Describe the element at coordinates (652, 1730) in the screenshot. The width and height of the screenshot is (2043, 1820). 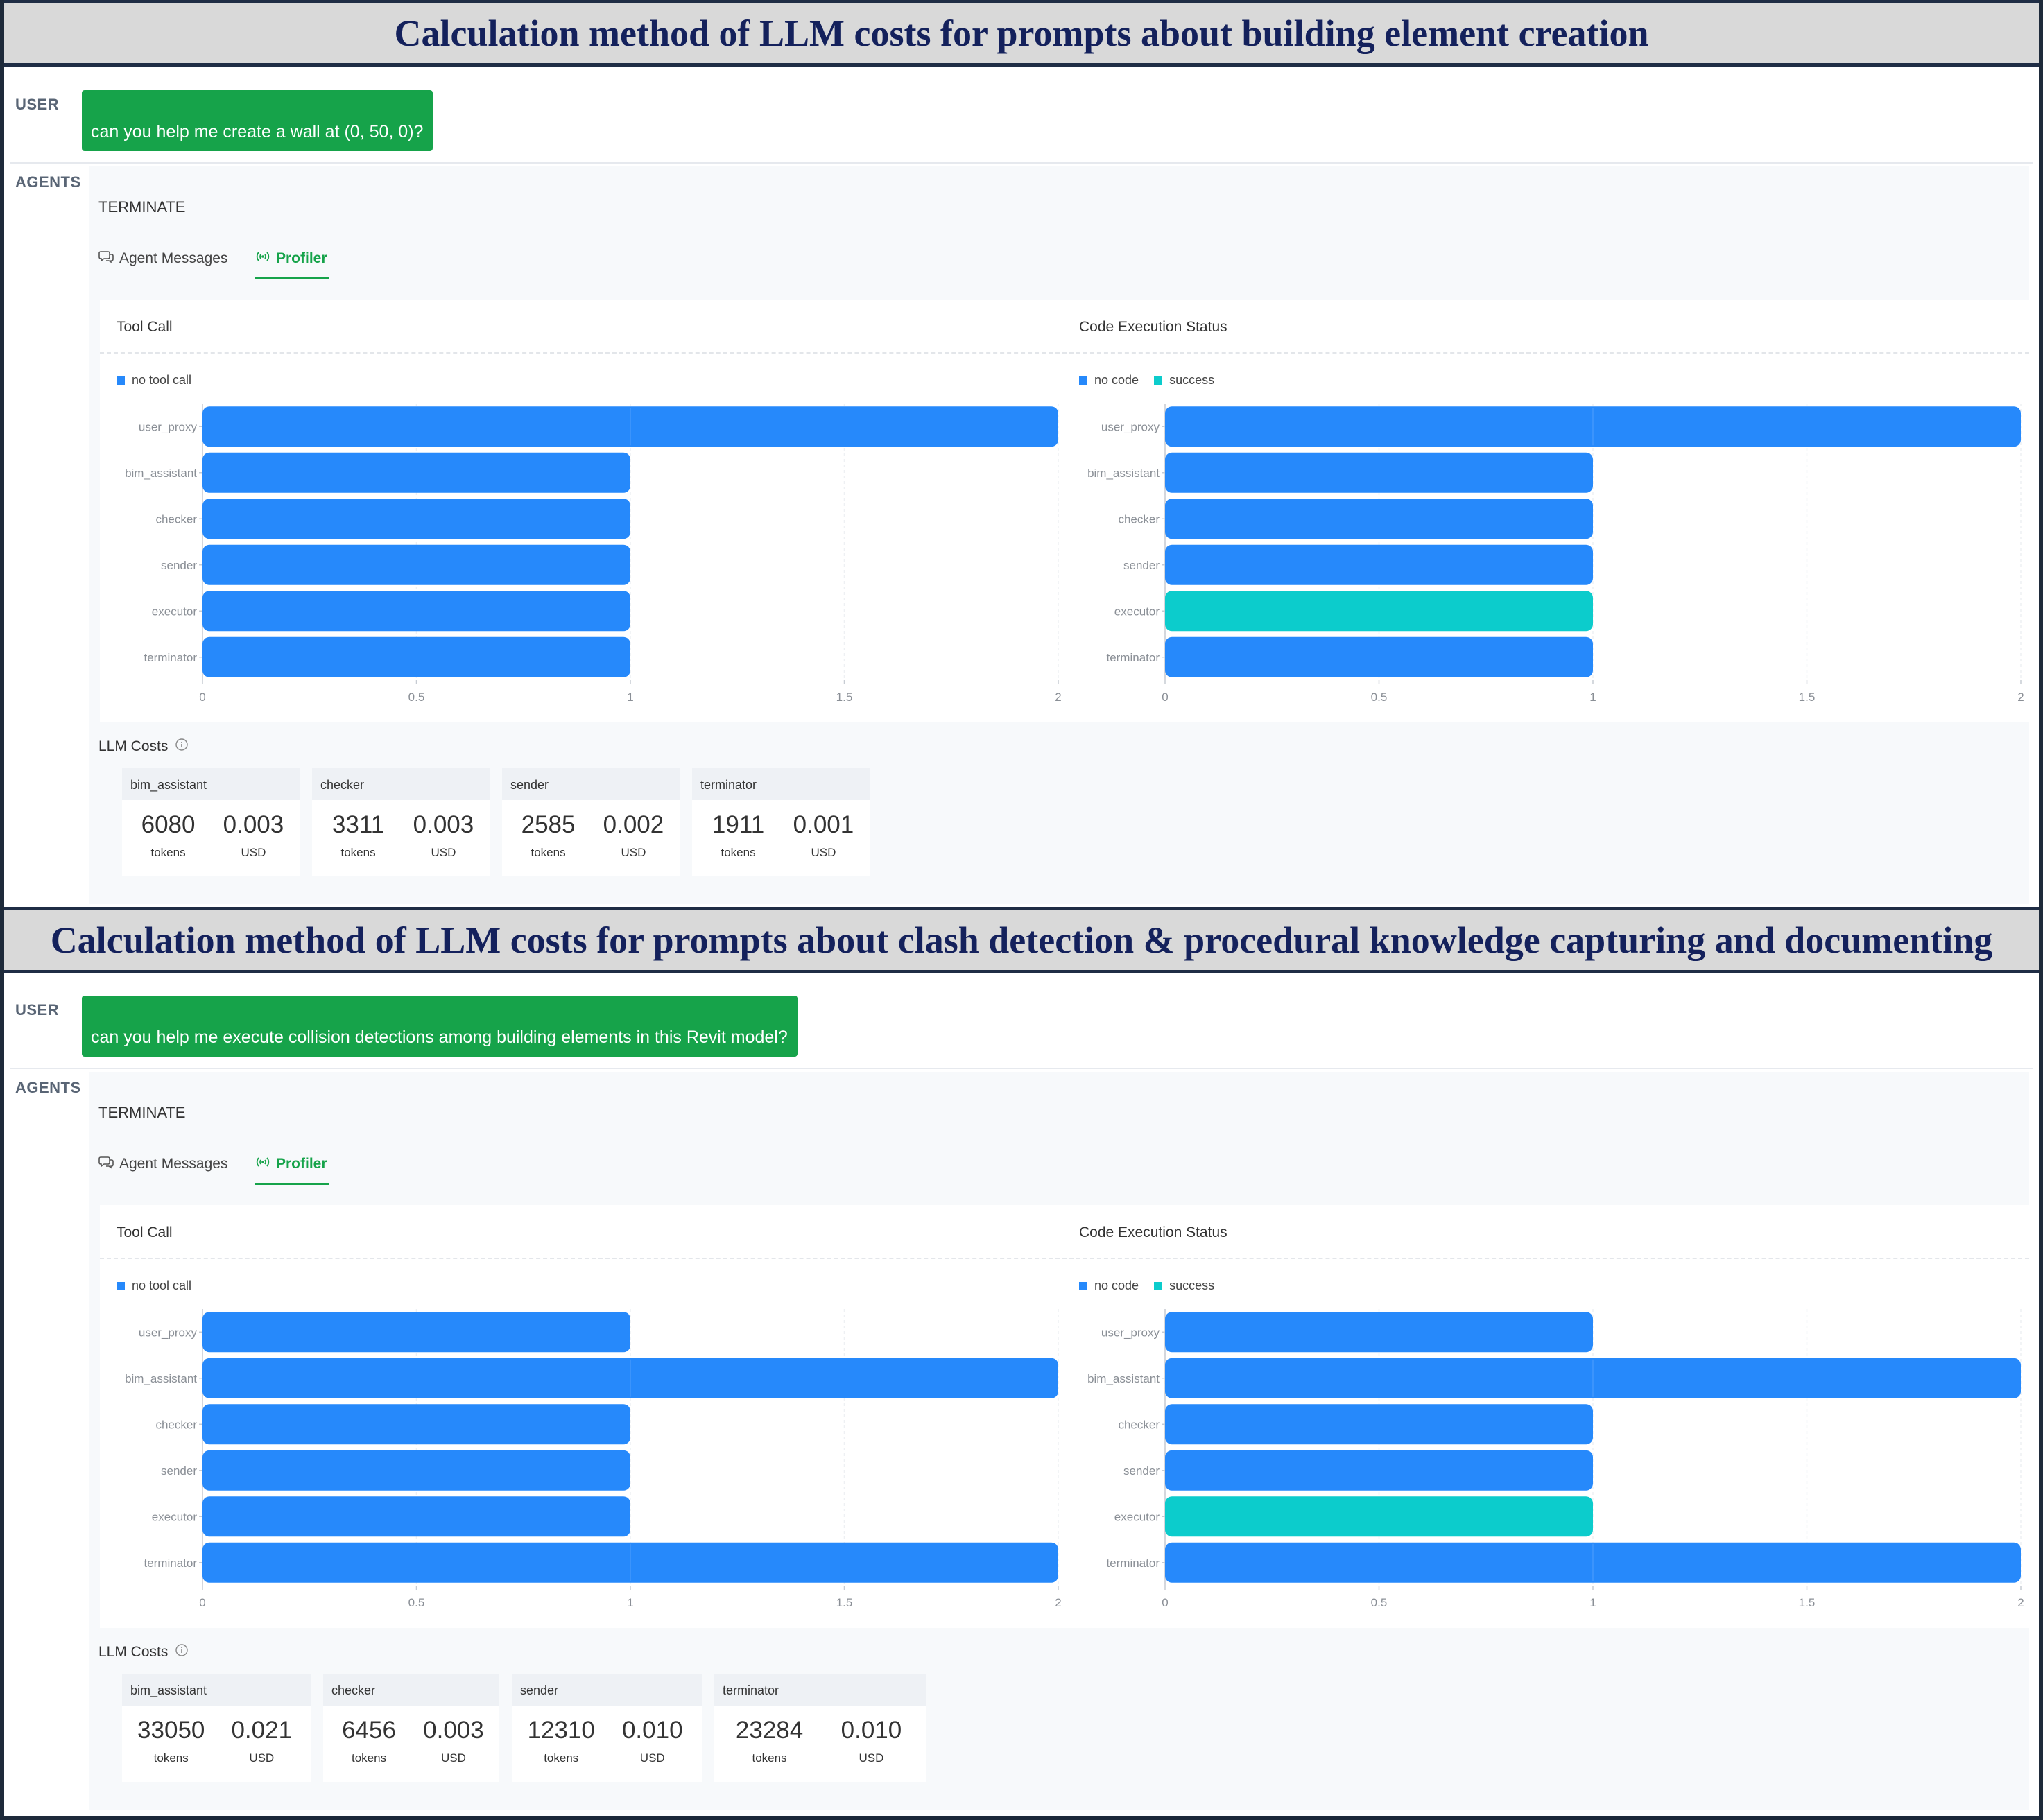
I see `usd-cost: 0.010` at that location.